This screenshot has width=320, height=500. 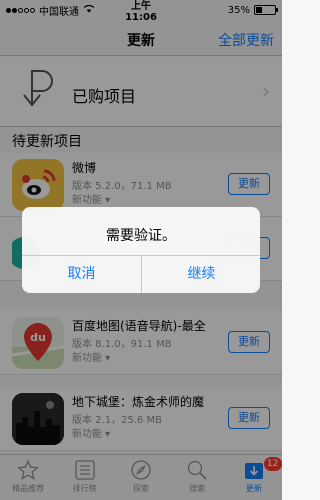 I want to click on alert-title: 需要验证。, so click(x=141, y=236).